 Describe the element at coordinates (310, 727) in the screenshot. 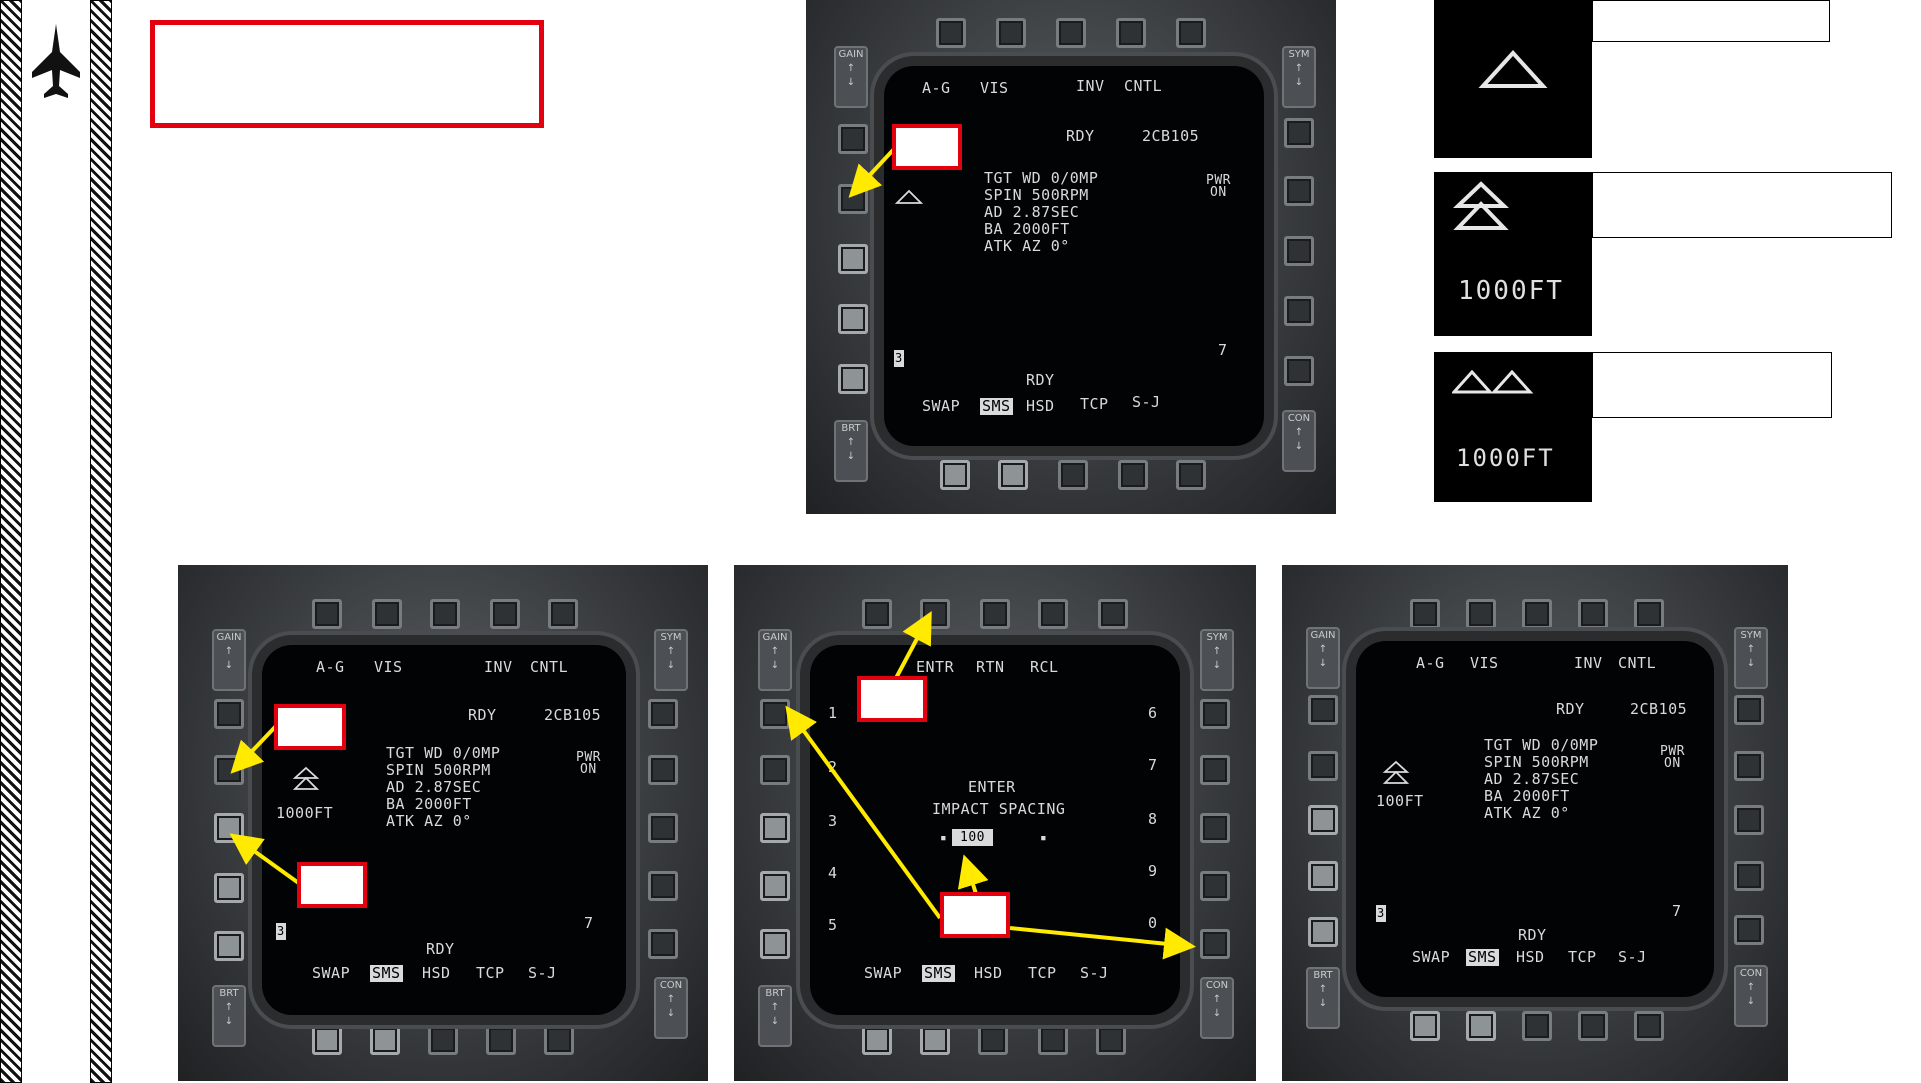

I see `callout-bl-upper` at that location.